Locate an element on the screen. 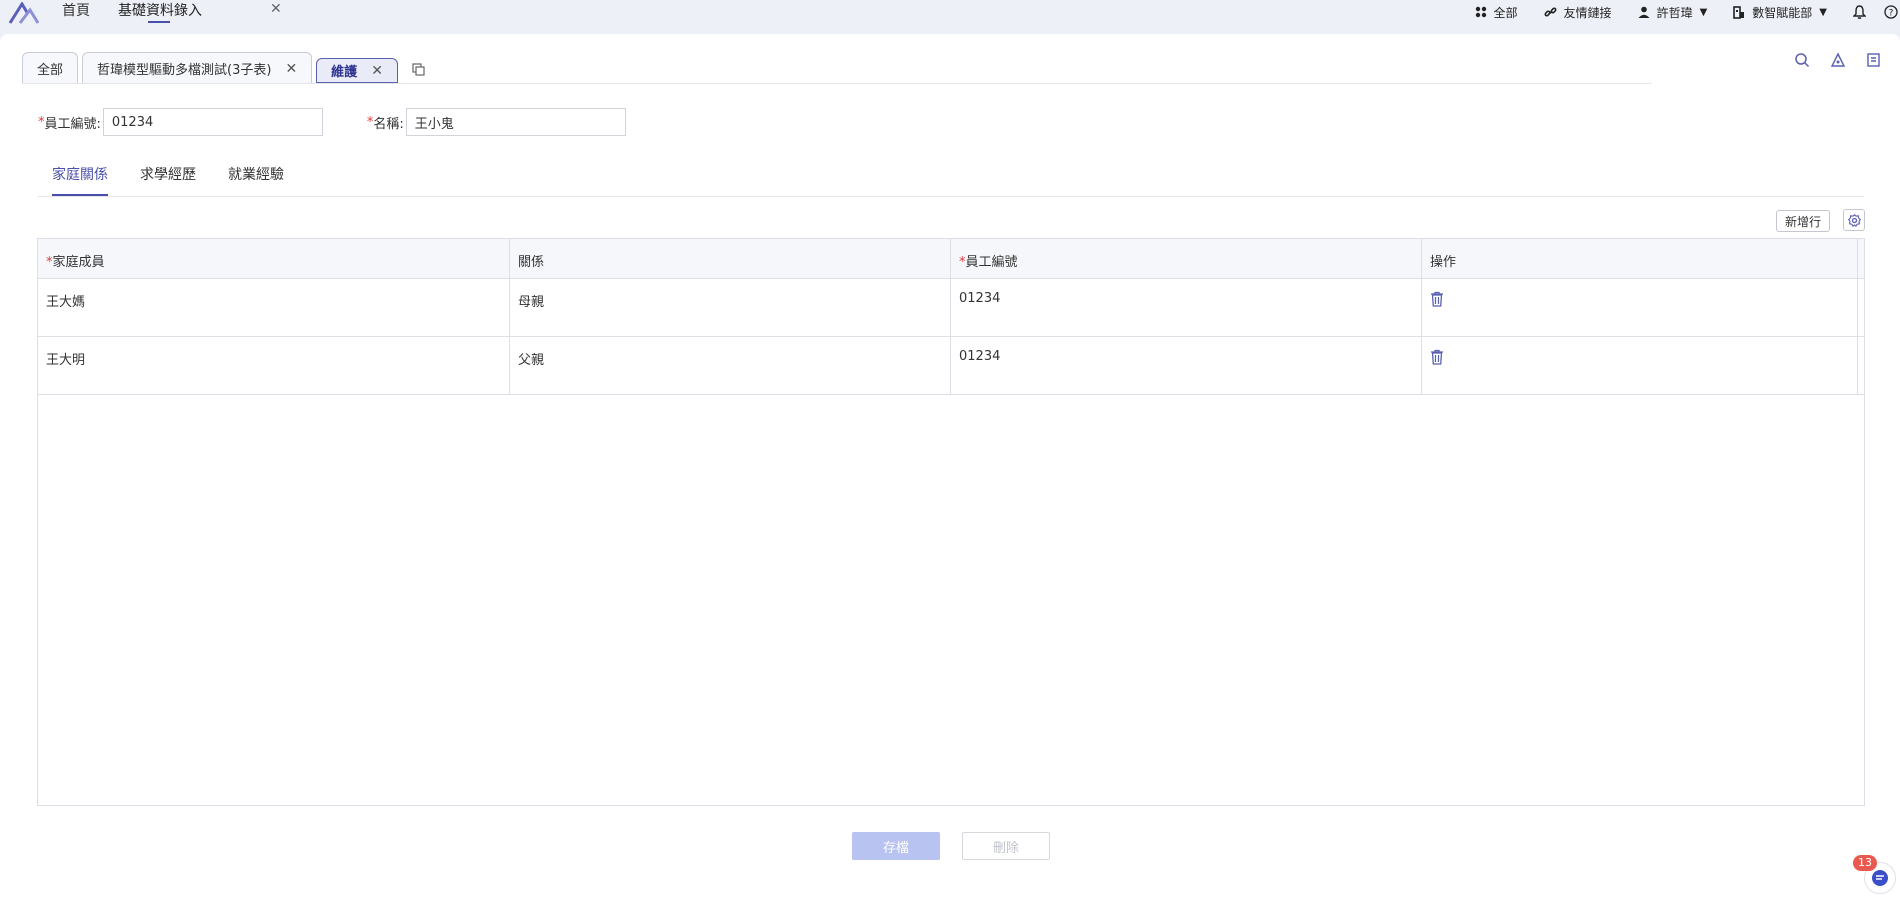 The height and width of the screenshot is (903, 1900). emp-no-group: * 員工編號: is located at coordinates (180, 122).